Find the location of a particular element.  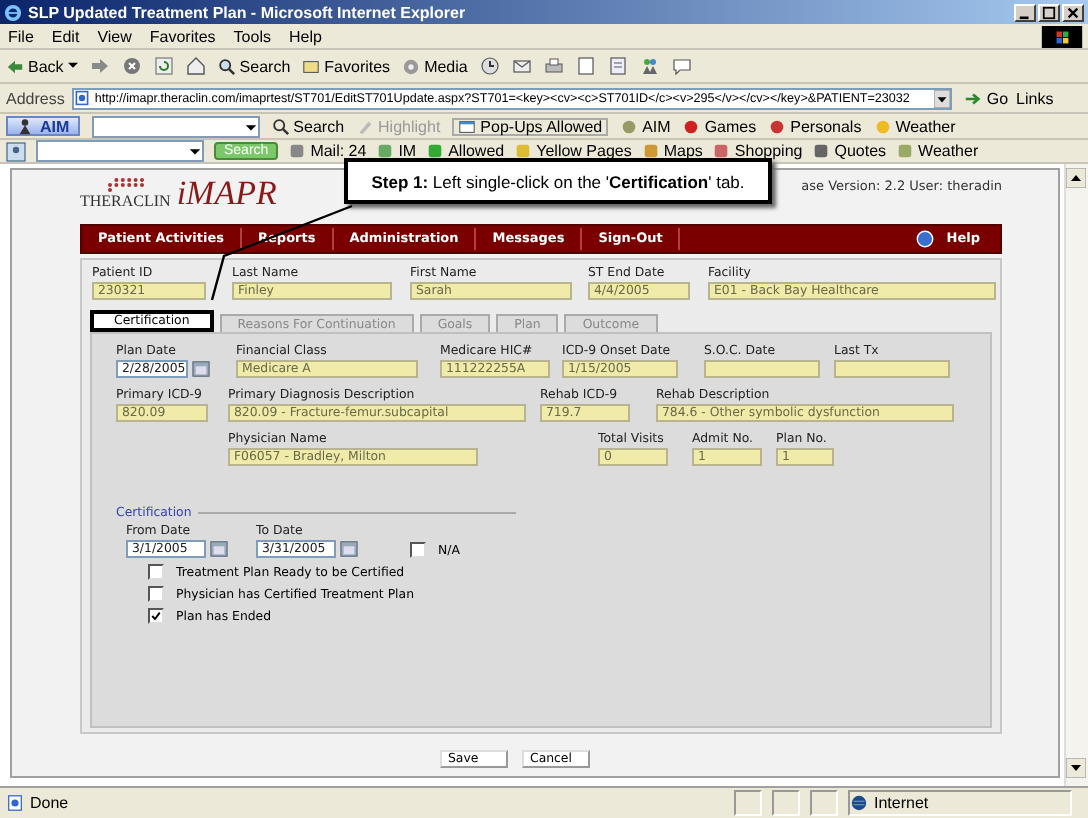

favorites-button: Favorites is located at coordinates (346, 66).